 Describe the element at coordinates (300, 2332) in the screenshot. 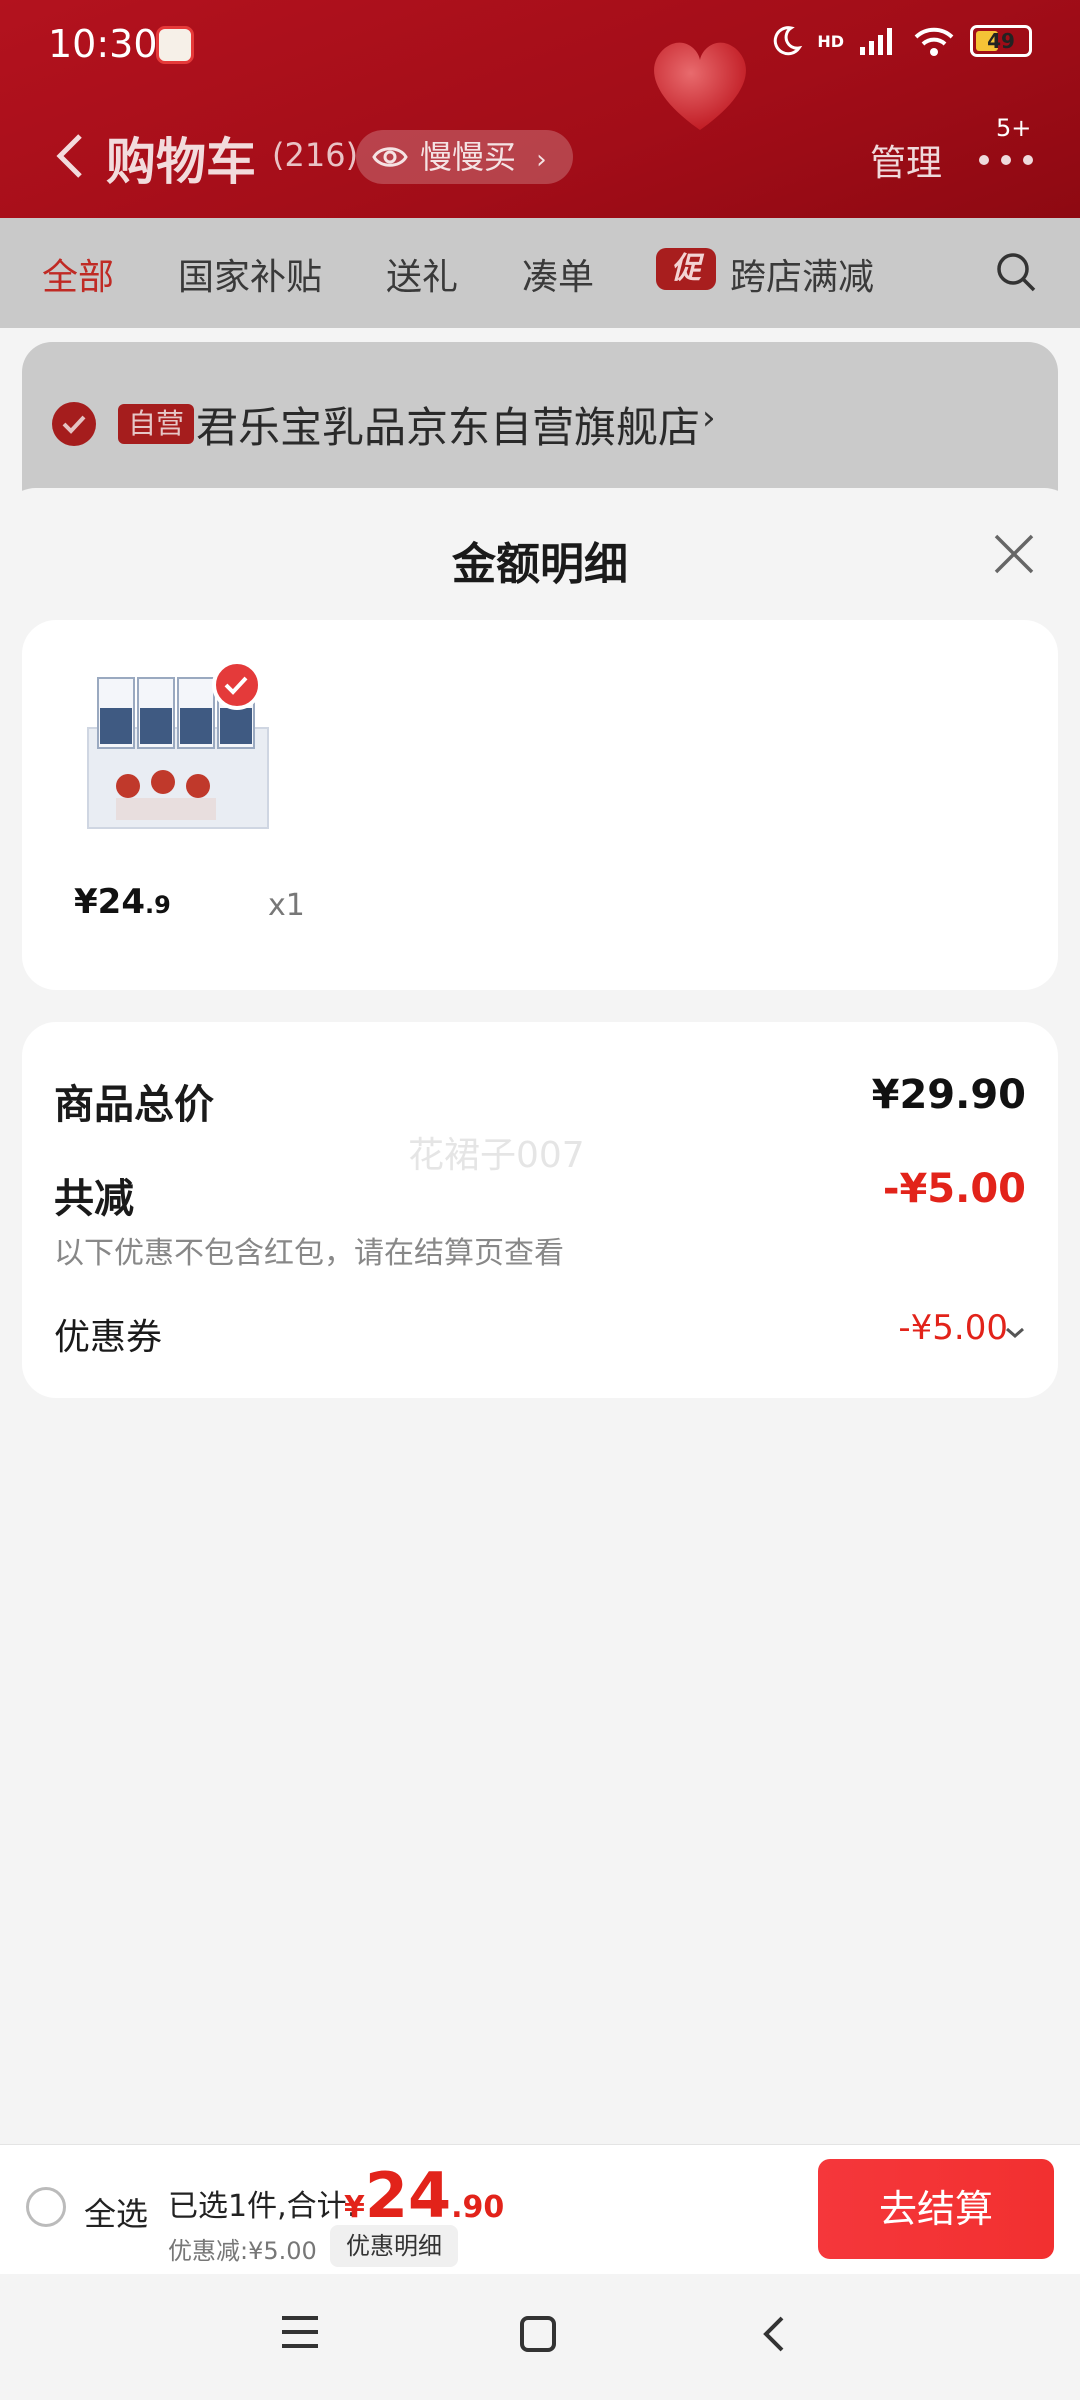

I see `menu-icon` at that location.